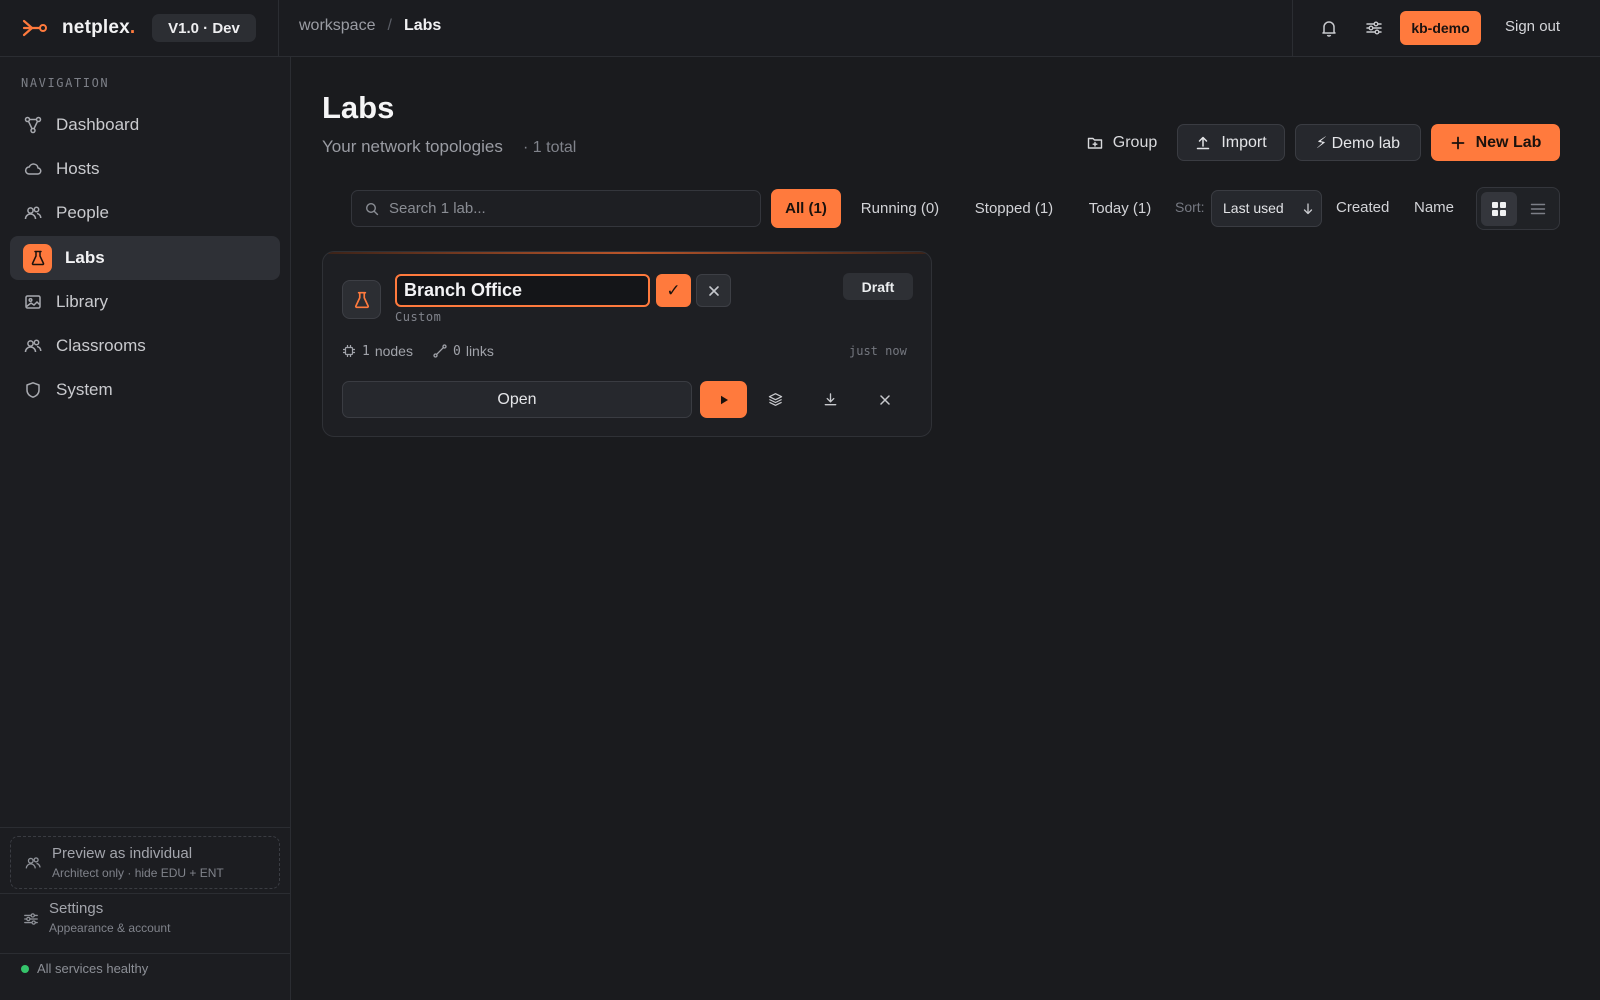  What do you see at coordinates (145, 125) in the screenshot?
I see `sidebar-item-dashboard: Dashboard` at bounding box center [145, 125].